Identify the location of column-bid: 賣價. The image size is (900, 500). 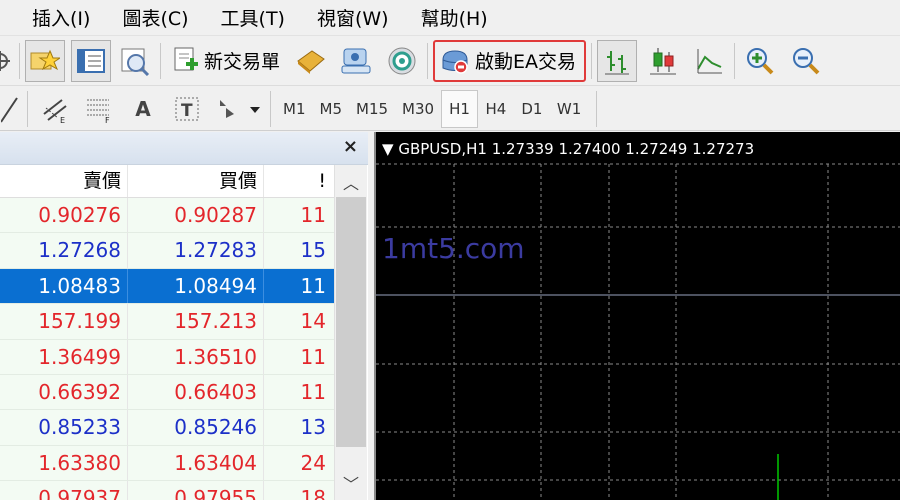
(64, 181).